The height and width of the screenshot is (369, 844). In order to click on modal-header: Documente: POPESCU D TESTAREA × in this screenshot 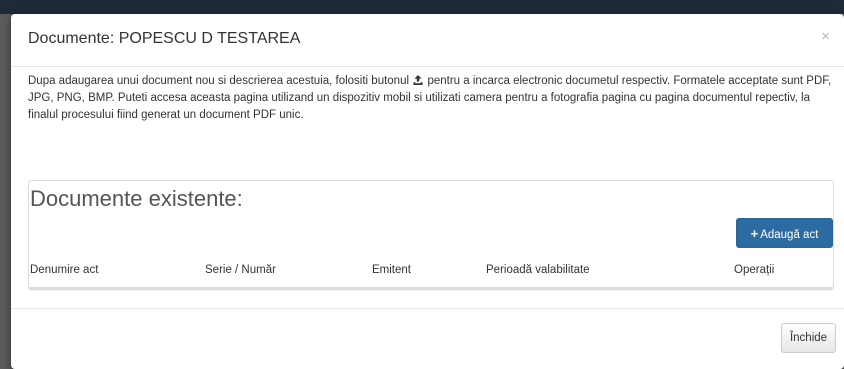, I will do `click(427, 40)`.